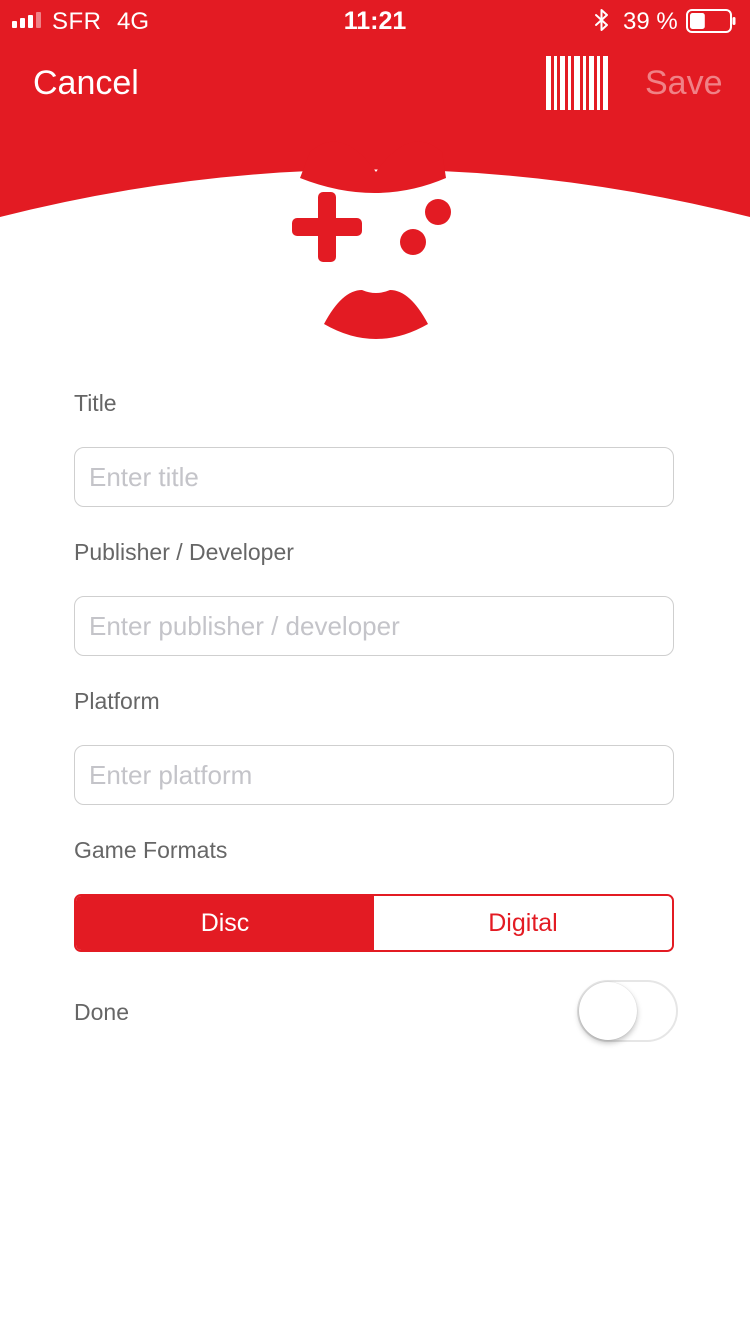 The image size is (750, 1334). What do you see at coordinates (225, 923) in the screenshot?
I see `format-disc-segment: Disc` at bounding box center [225, 923].